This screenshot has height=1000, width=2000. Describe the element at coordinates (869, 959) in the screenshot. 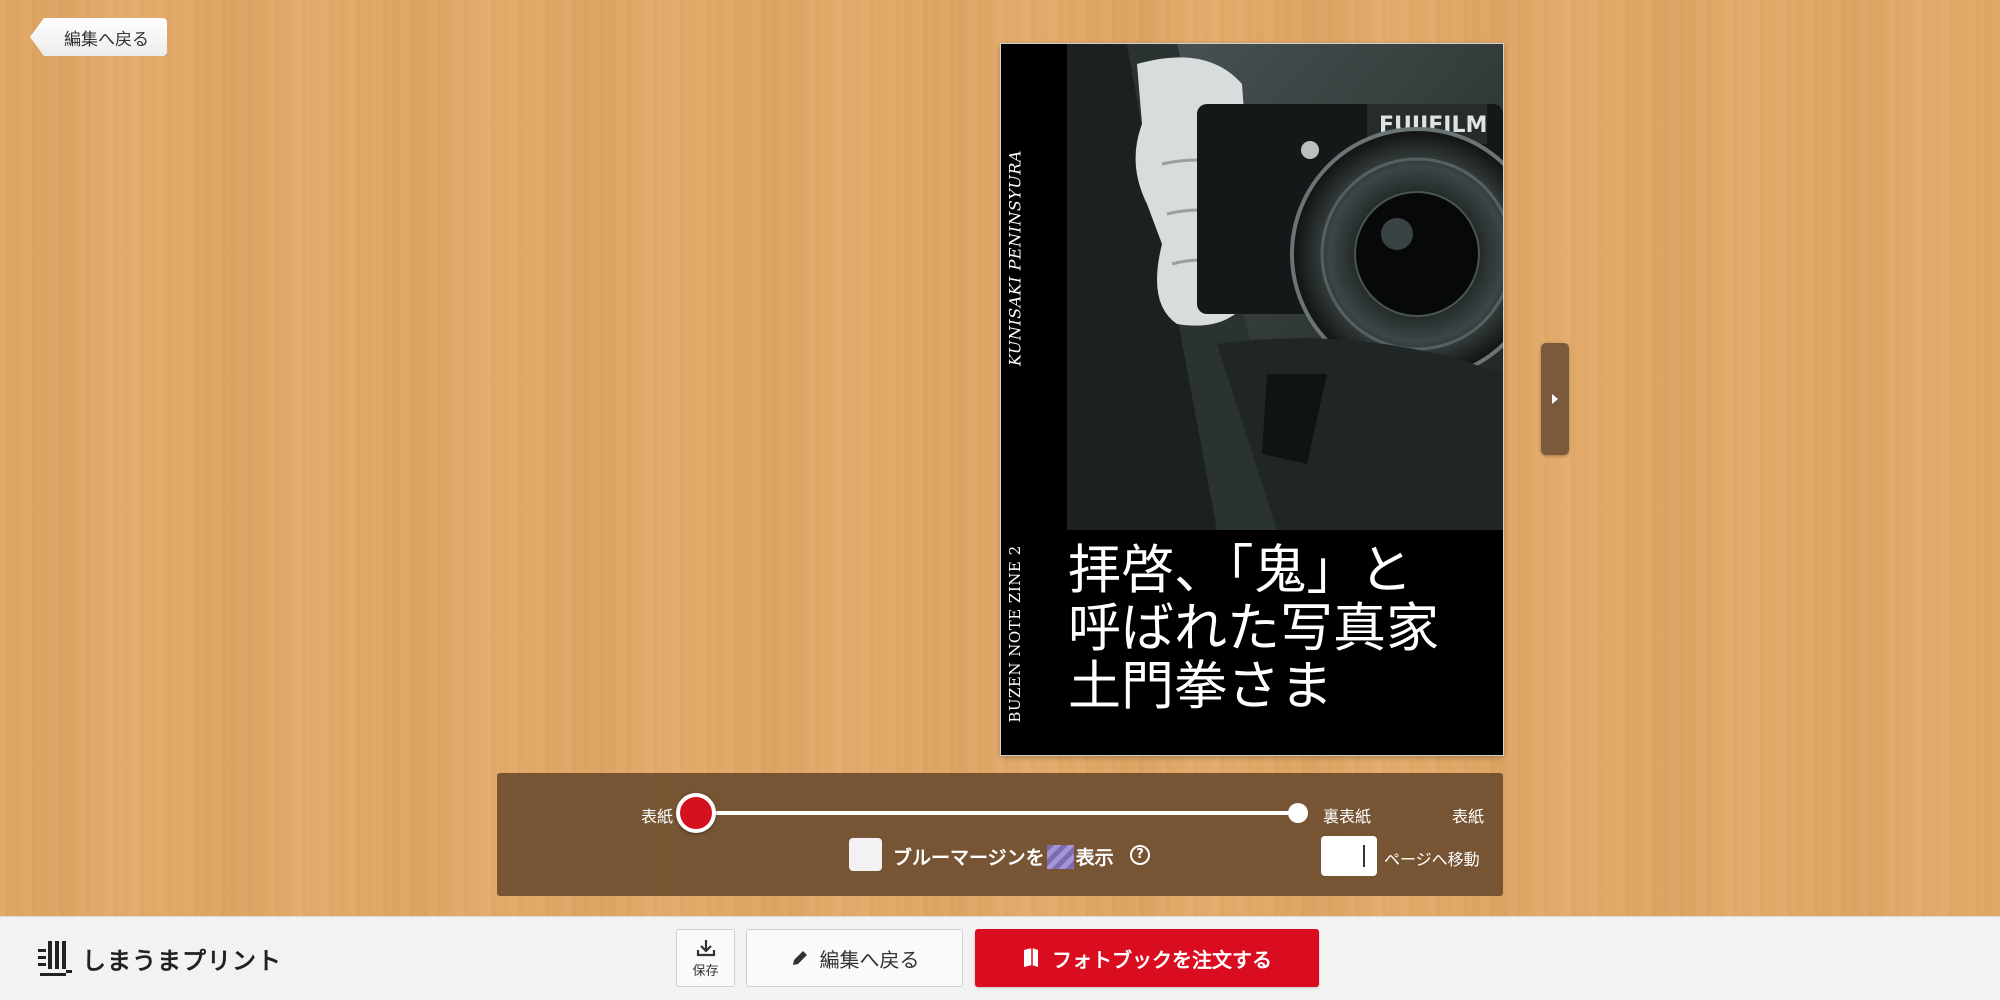

I see `back-to-edit-button-label: 編集へ戻る` at that location.